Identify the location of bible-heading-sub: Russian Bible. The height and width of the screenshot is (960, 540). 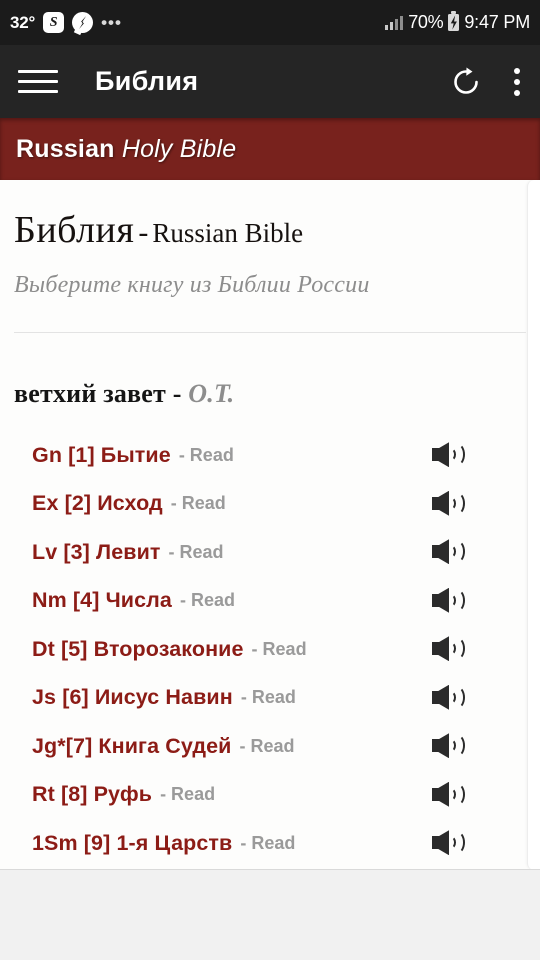
(228, 233).